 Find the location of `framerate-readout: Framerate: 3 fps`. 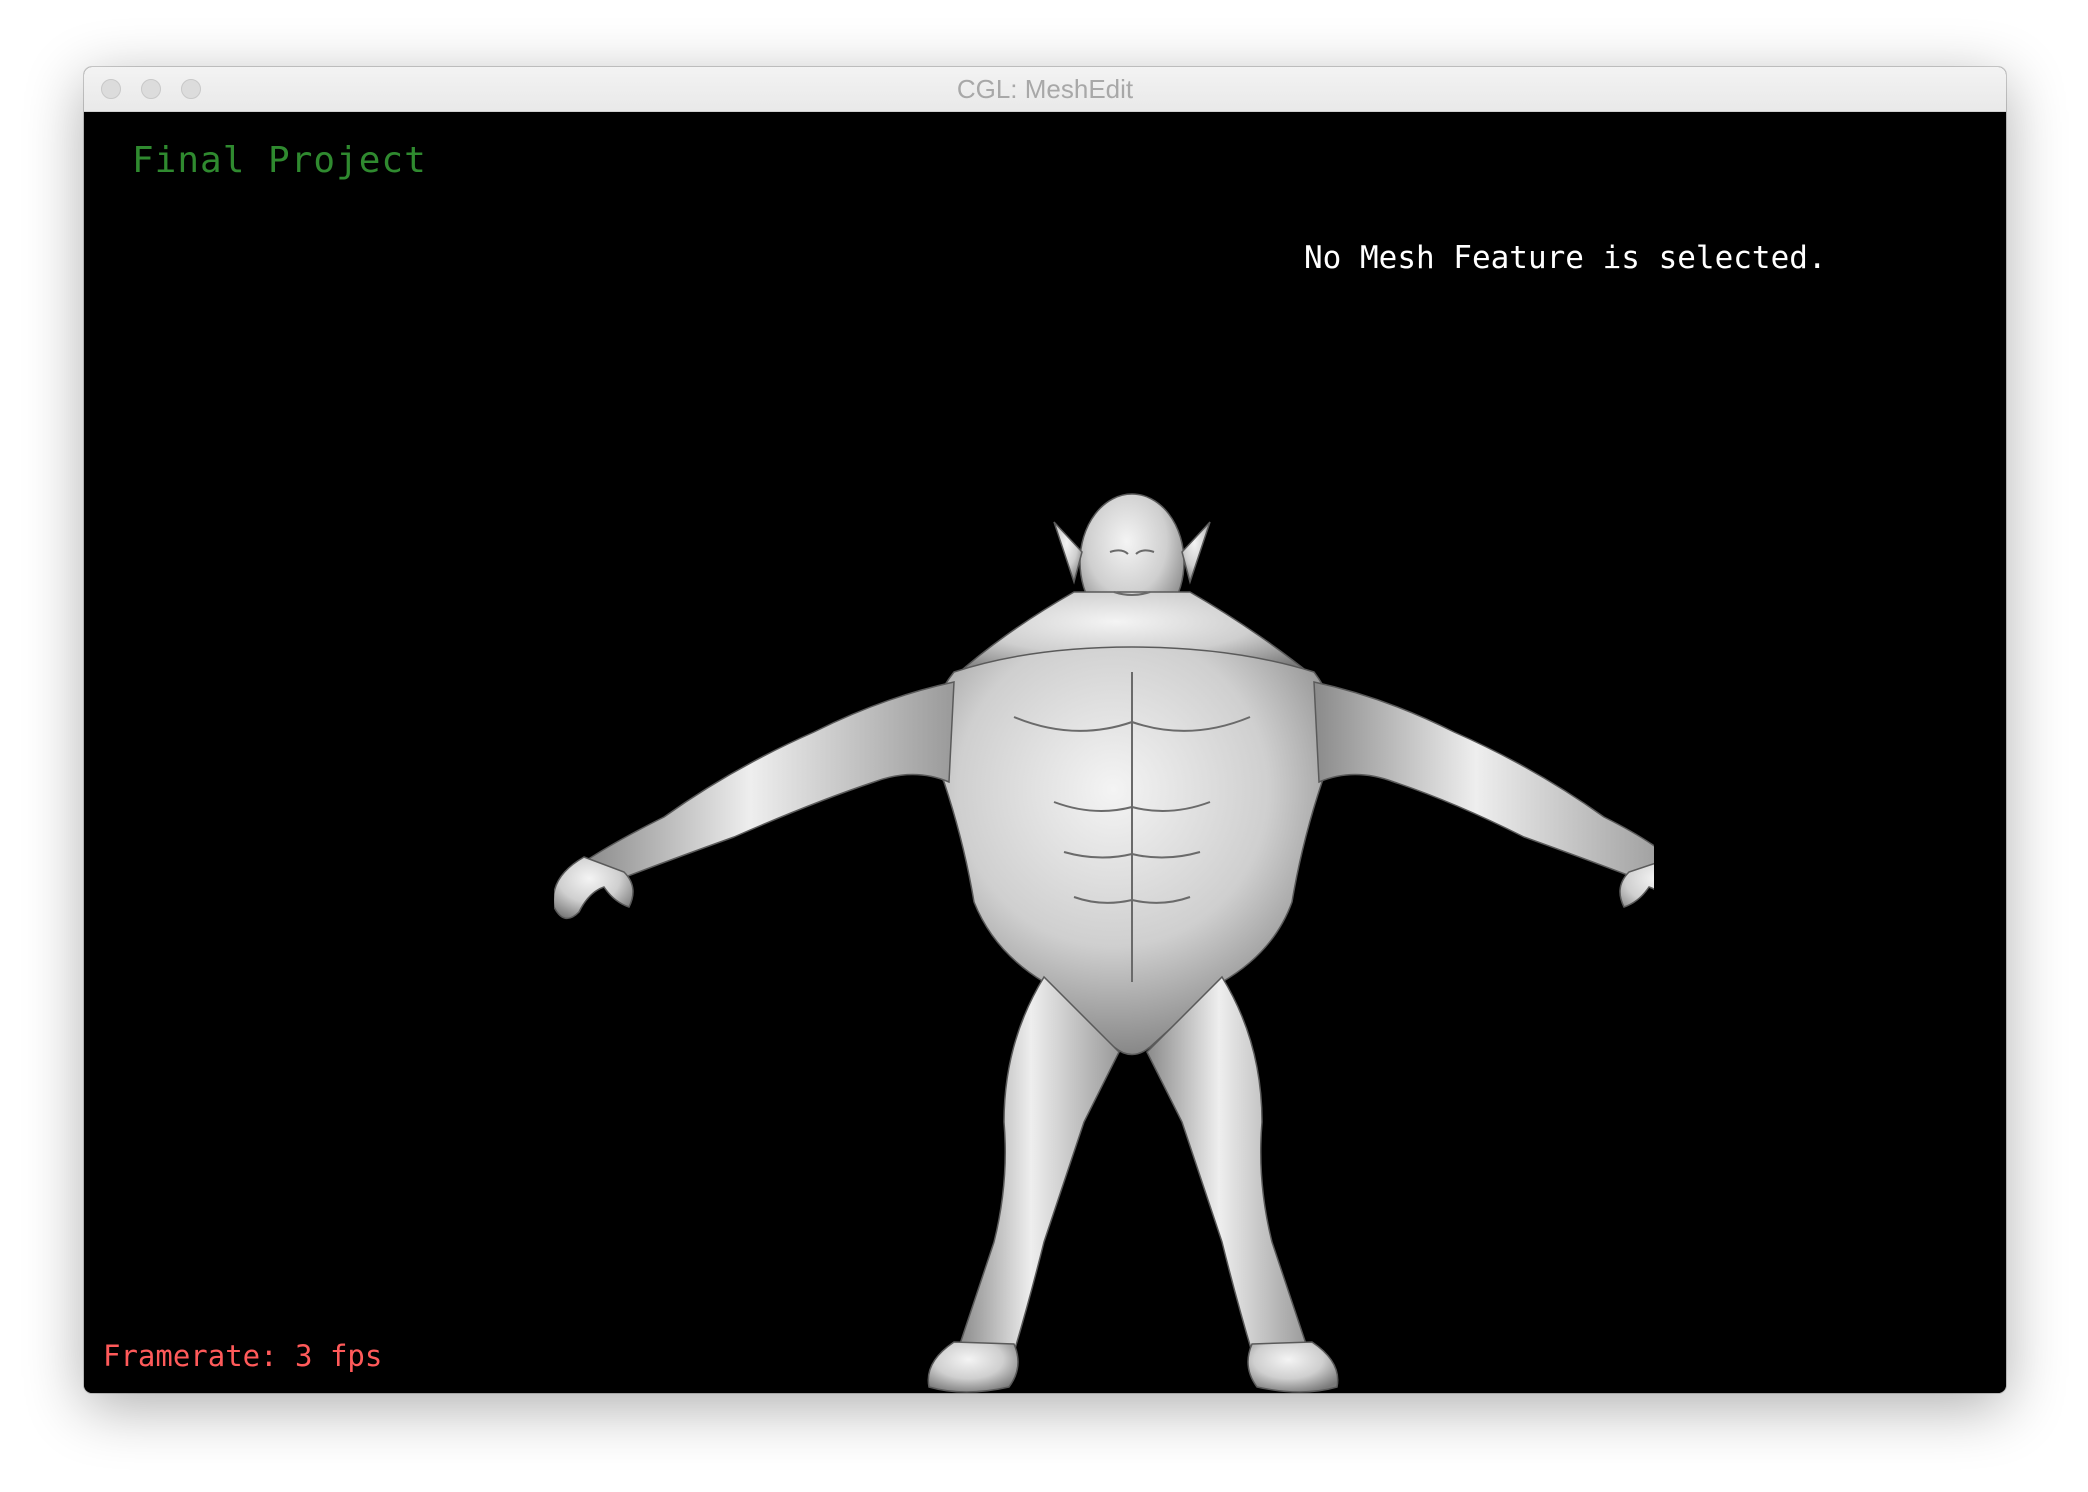

framerate-readout: Framerate: 3 fps is located at coordinates (243, 1356).